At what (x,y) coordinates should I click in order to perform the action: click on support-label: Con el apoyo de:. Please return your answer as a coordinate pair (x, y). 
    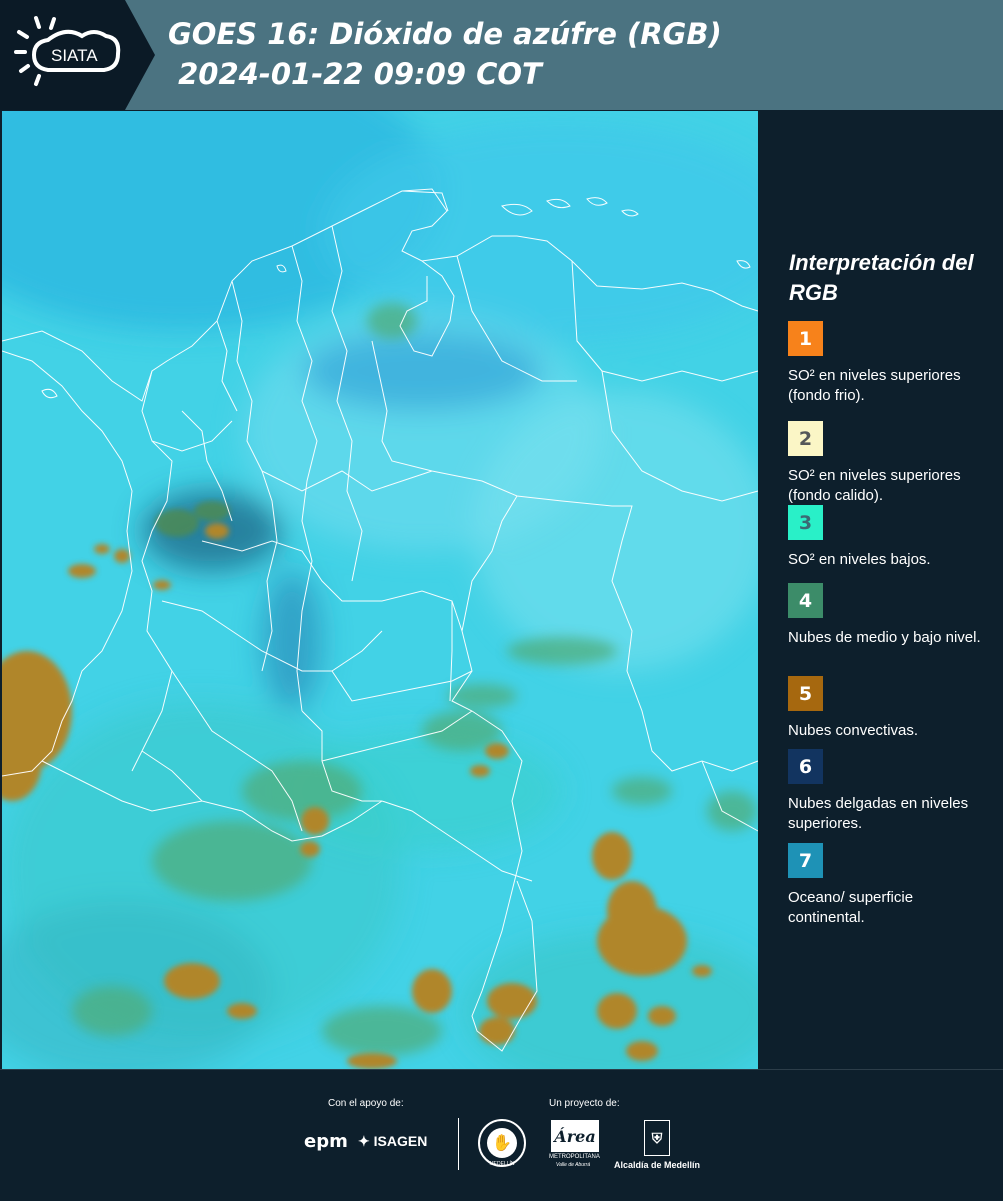
    Looking at the image, I should click on (366, 1103).